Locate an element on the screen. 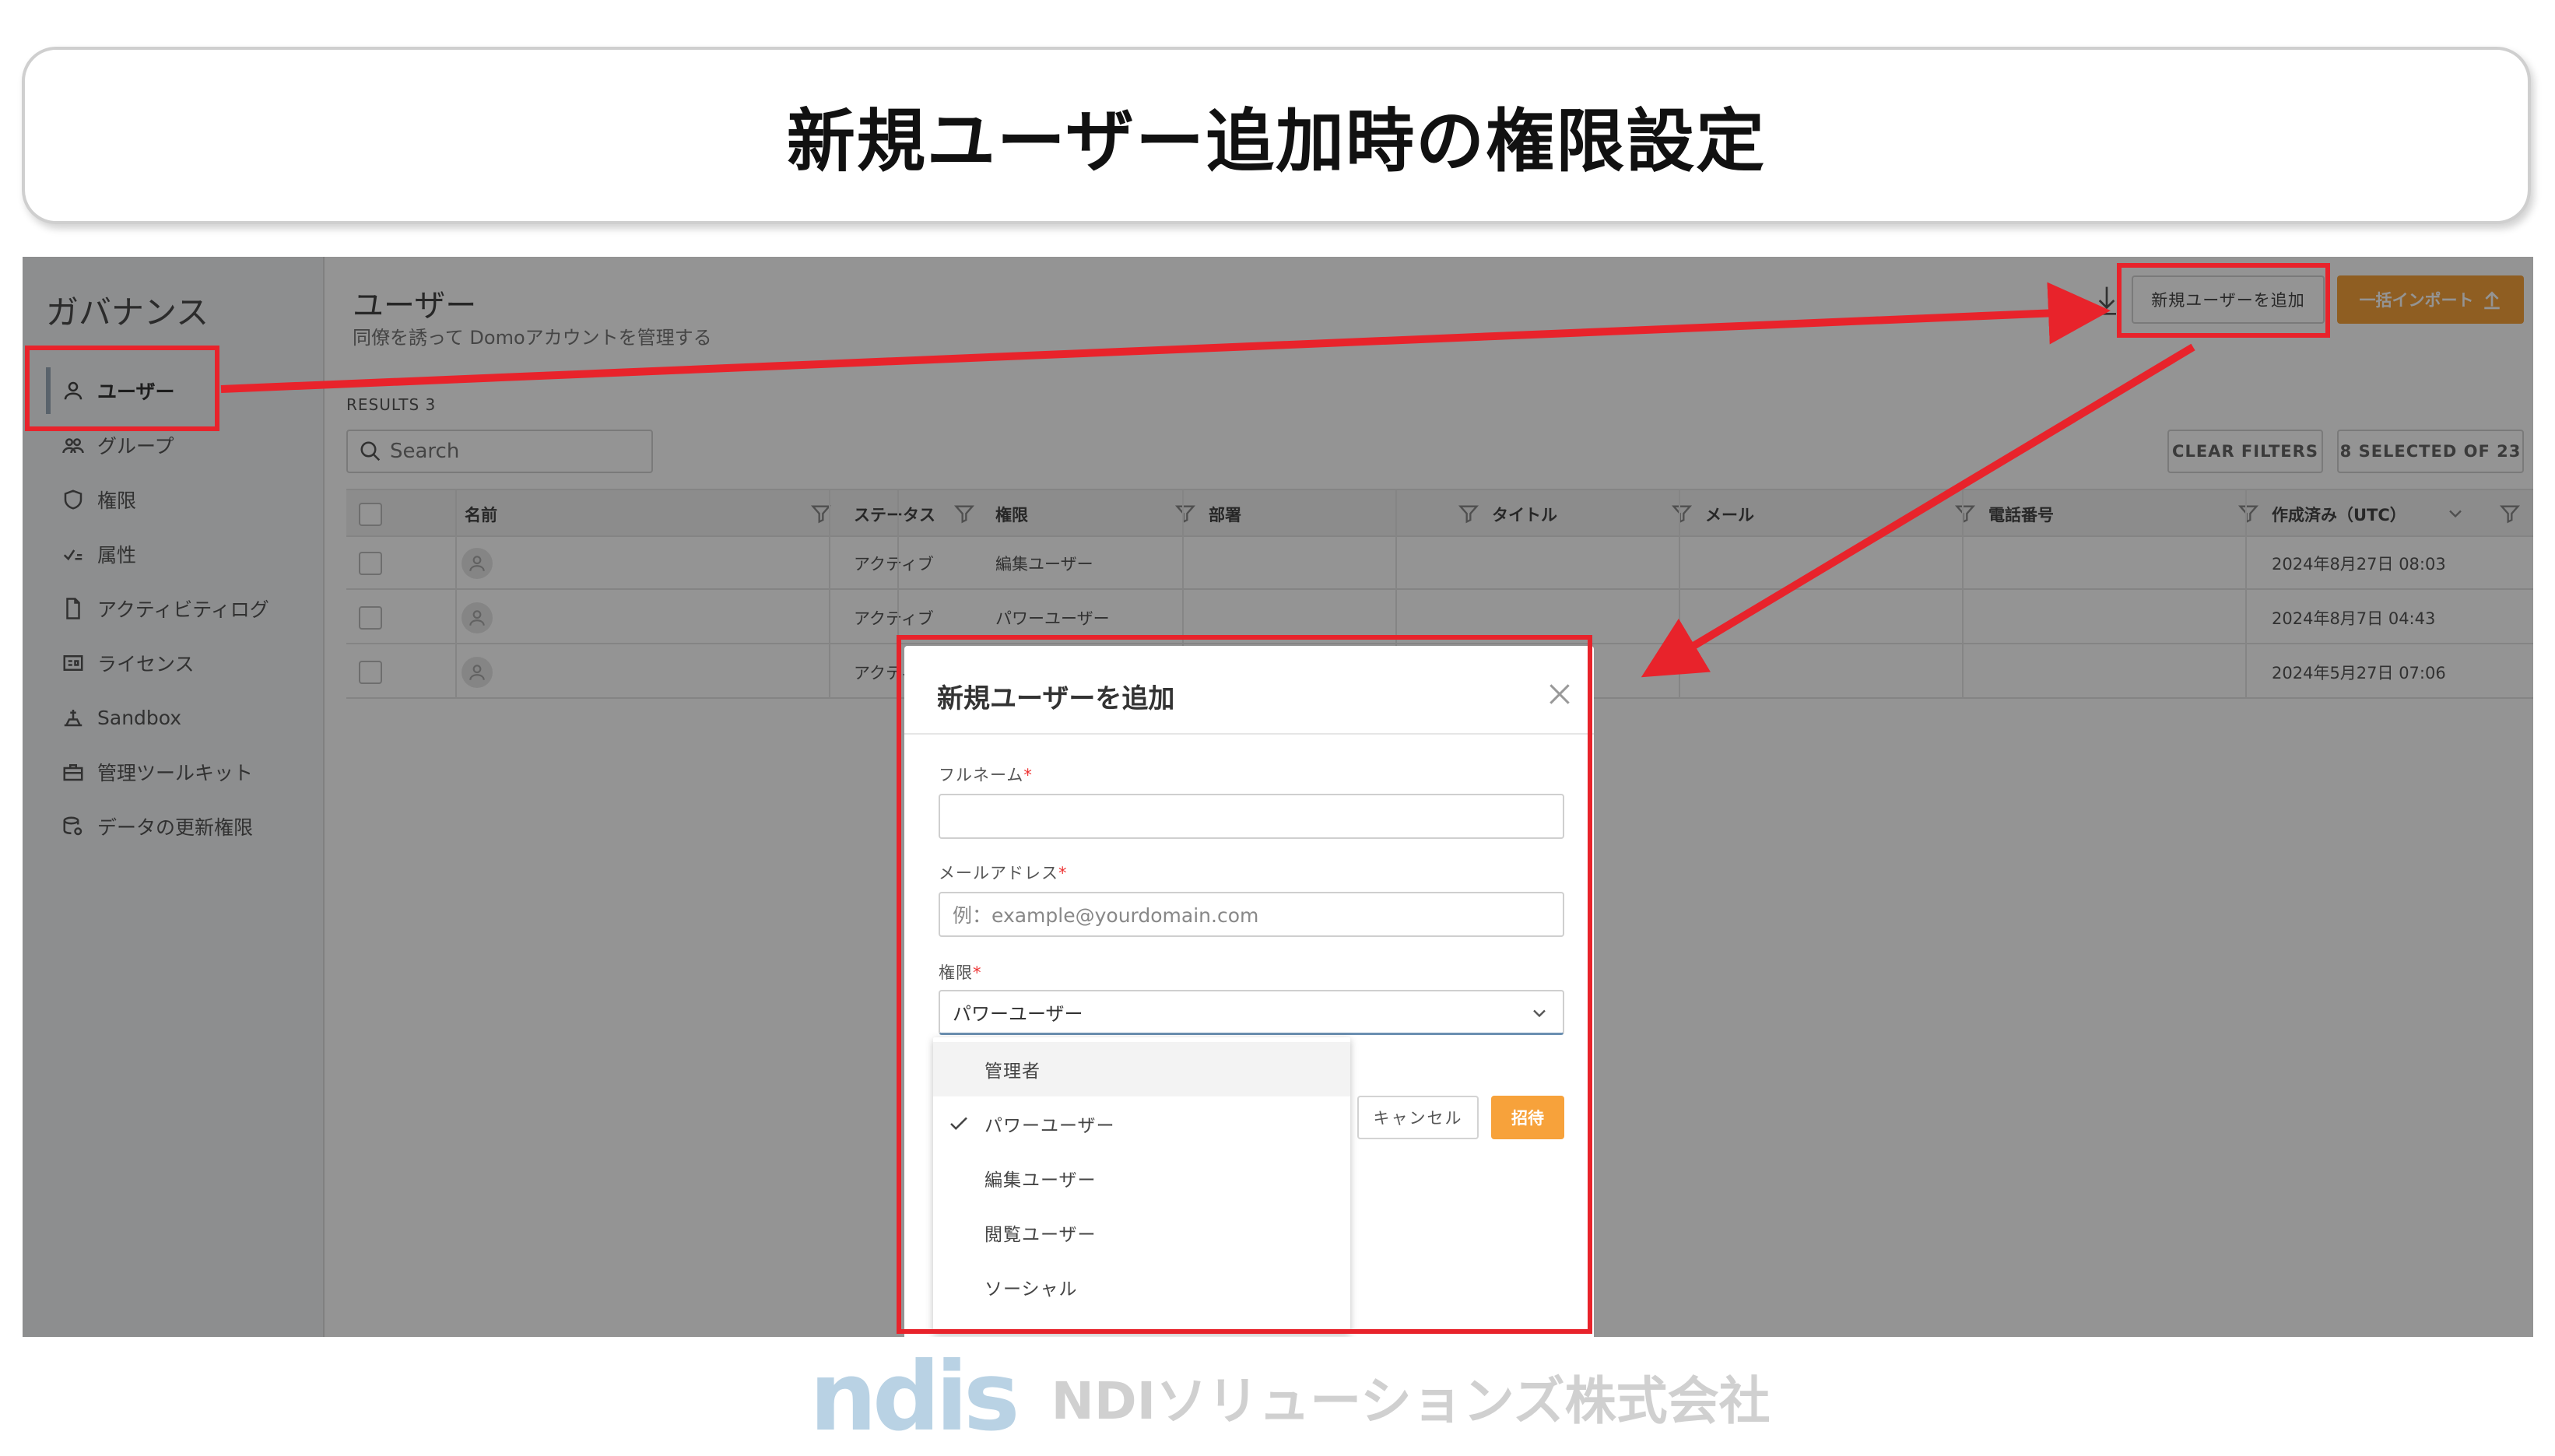  slide-title: 新規ユーザー追加時の権限設定 is located at coordinates (1276, 140).